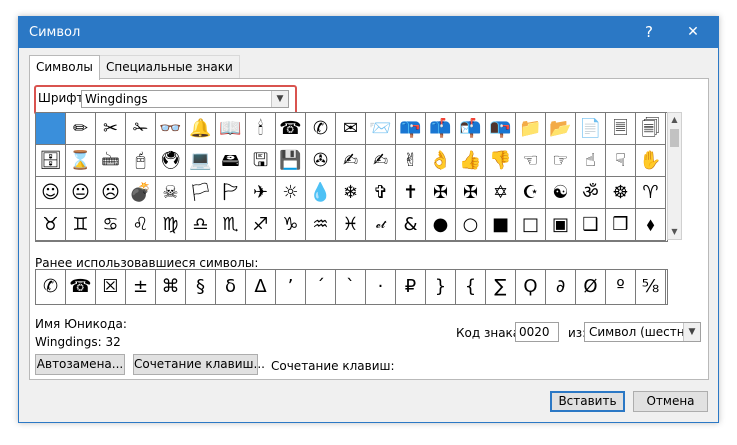 The width and height of the screenshot is (737, 445). I want to click on symbol-cell: ♉, so click(51, 225).